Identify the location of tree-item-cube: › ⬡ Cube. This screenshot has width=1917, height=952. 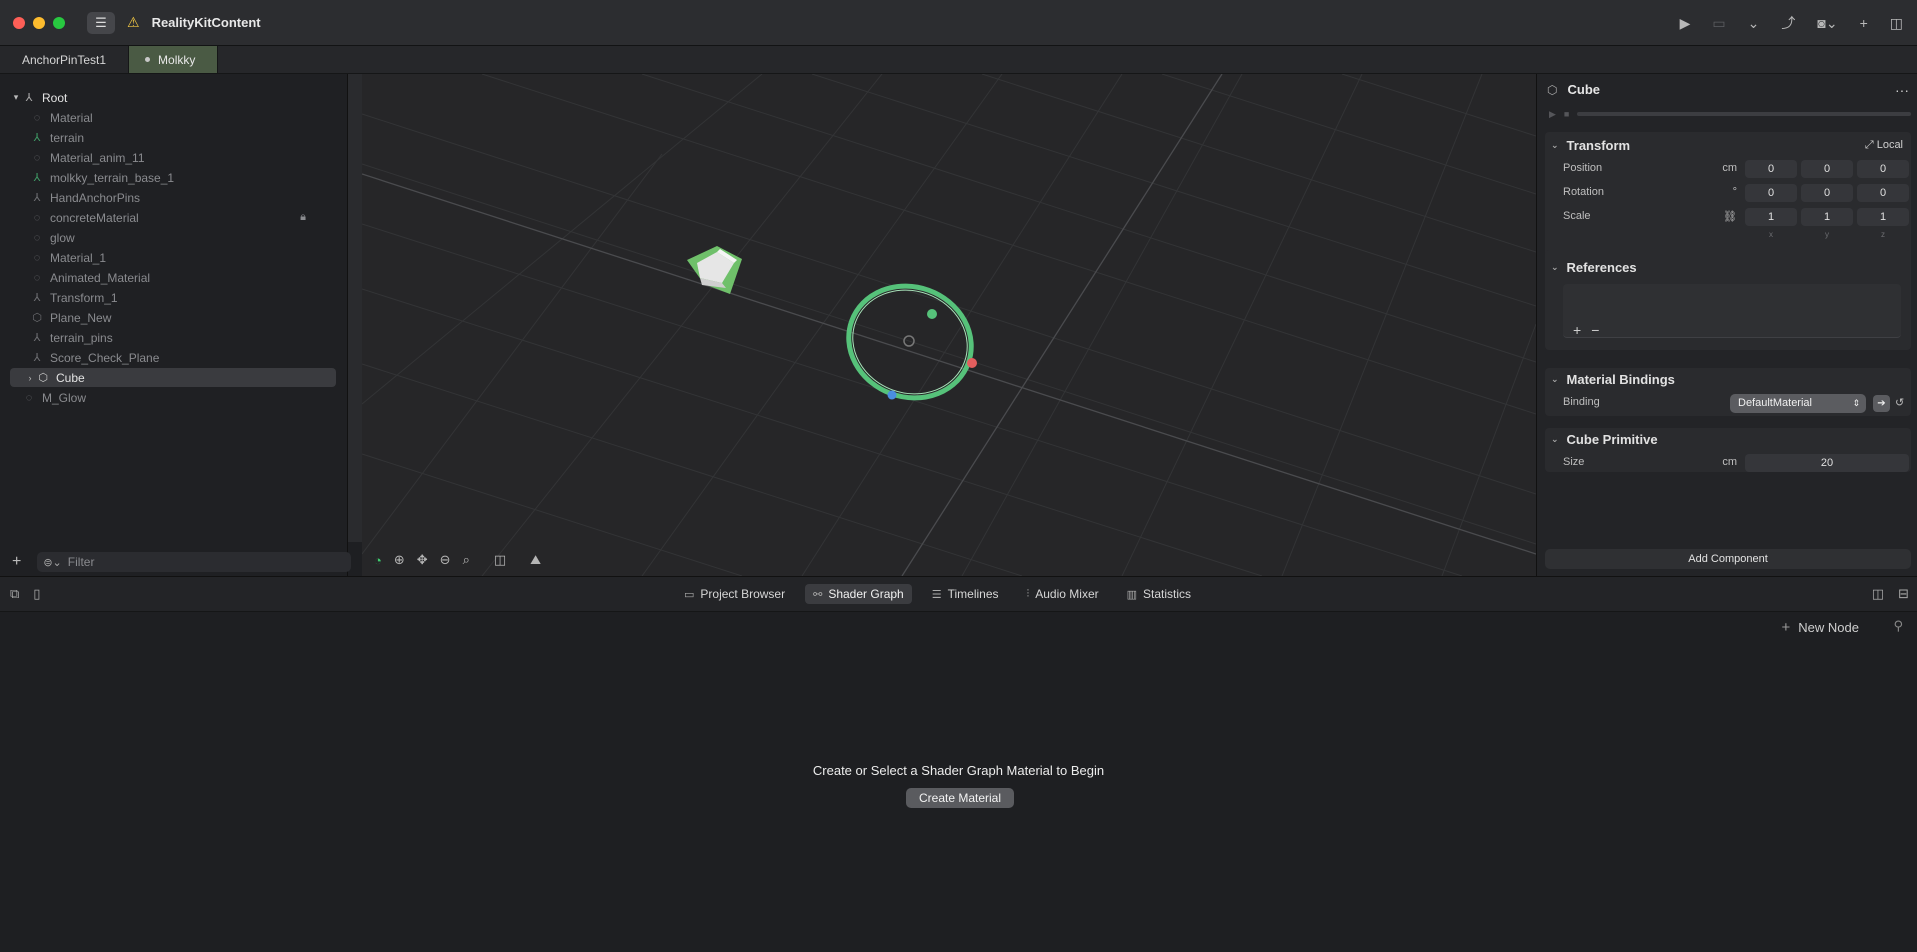
(173, 377).